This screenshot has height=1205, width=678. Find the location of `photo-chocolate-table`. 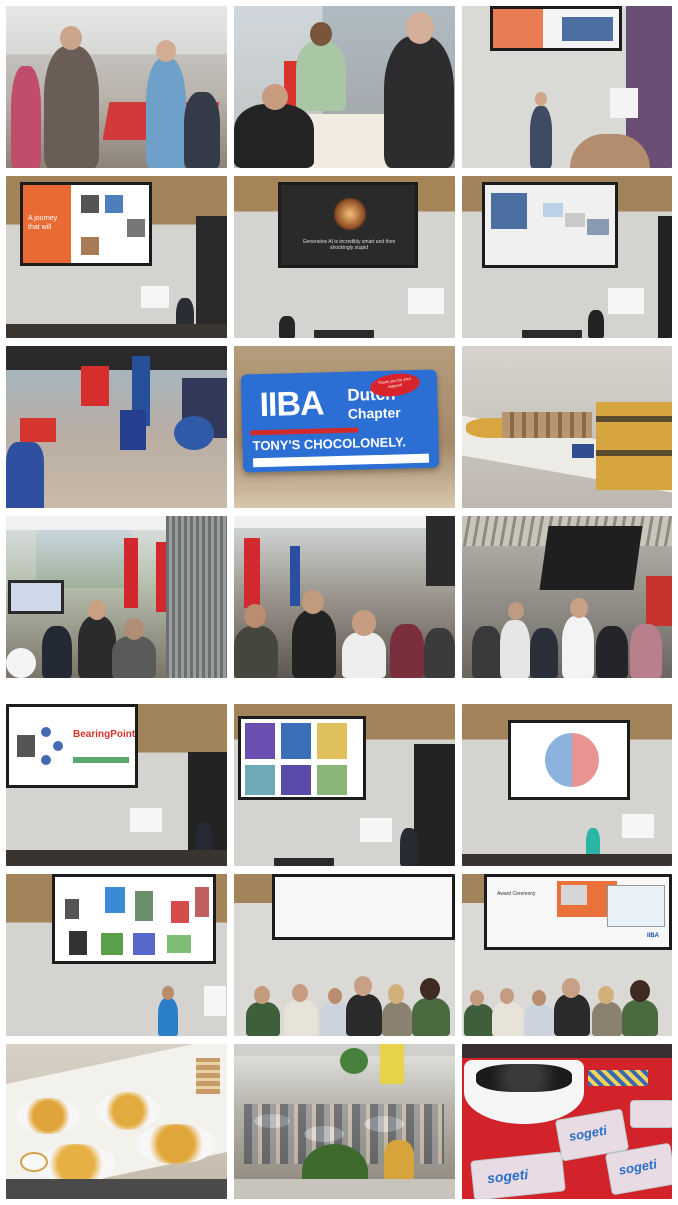

photo-chocolate-table is located at coordinates (567, 427).